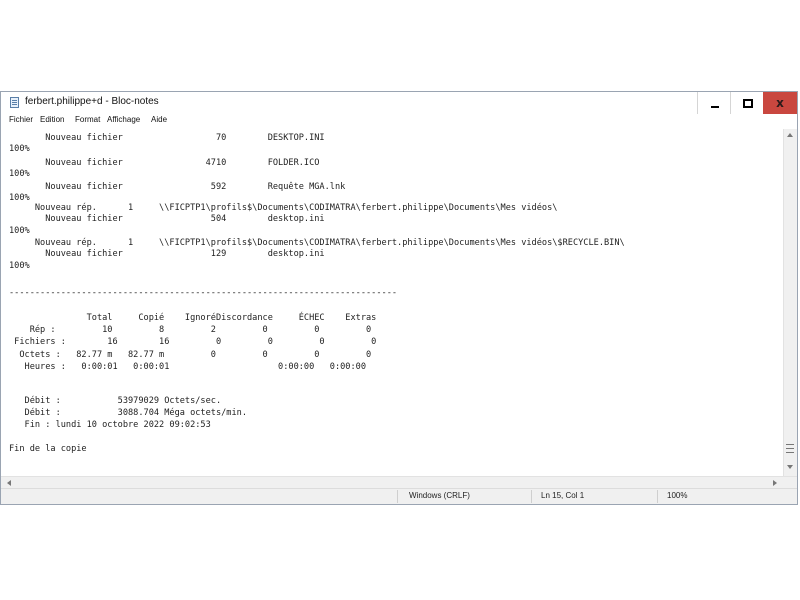 The height and width of the screenshot is (600, 800). I want to click on text-line: Octets : 82.77 m 82.77 m 0 0 0 0, so click(190, 355).